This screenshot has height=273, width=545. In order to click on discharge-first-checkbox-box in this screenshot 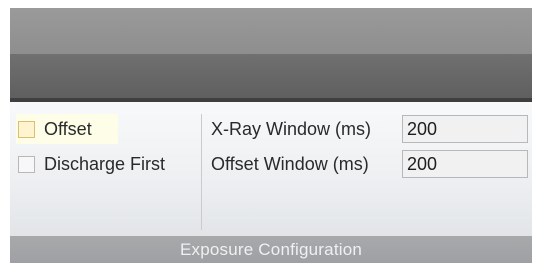, I will do `click(26, 164)`.